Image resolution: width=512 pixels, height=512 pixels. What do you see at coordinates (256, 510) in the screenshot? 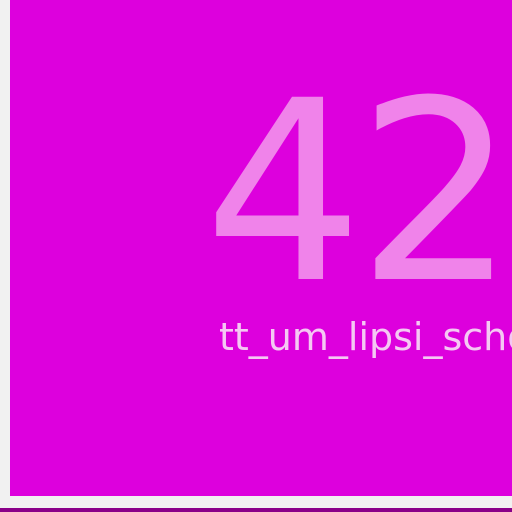
I see `bottom-edge` at bounding box center [256, 510].